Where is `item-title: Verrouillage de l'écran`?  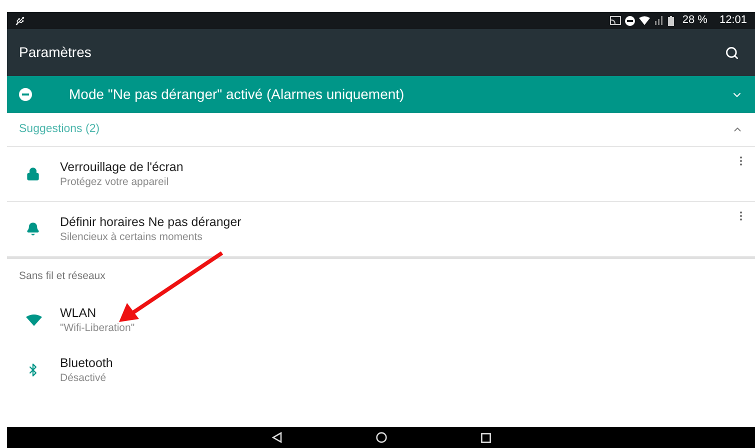
item-title: Verrouillage de l'écran is located at coordinates (122, 167).